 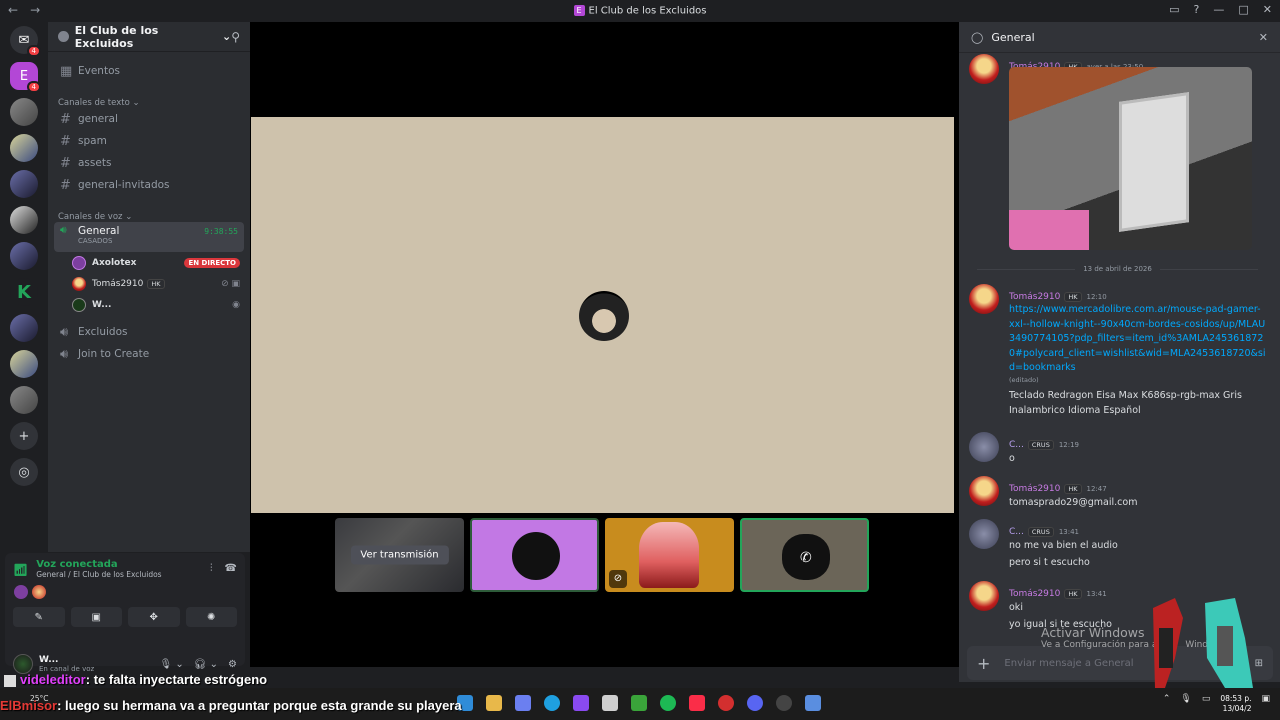 I want to click on voice-location: General / El Club de los Excluidos, so click(x=98, y=574).